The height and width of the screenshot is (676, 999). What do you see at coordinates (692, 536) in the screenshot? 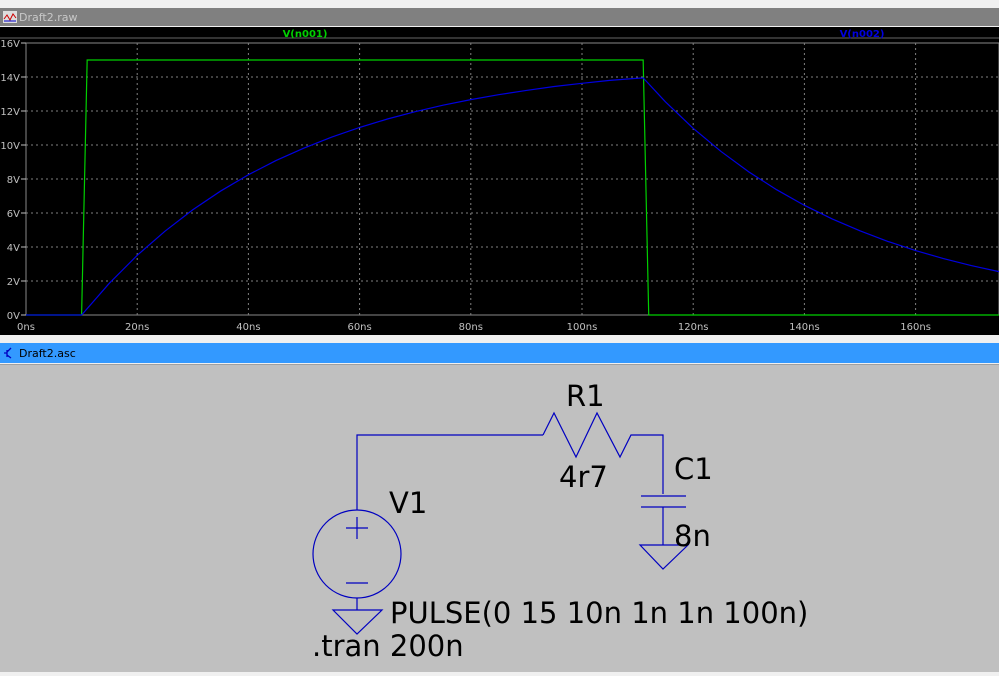
I see `c1-value: 8n` at bounding box center [692, 536].